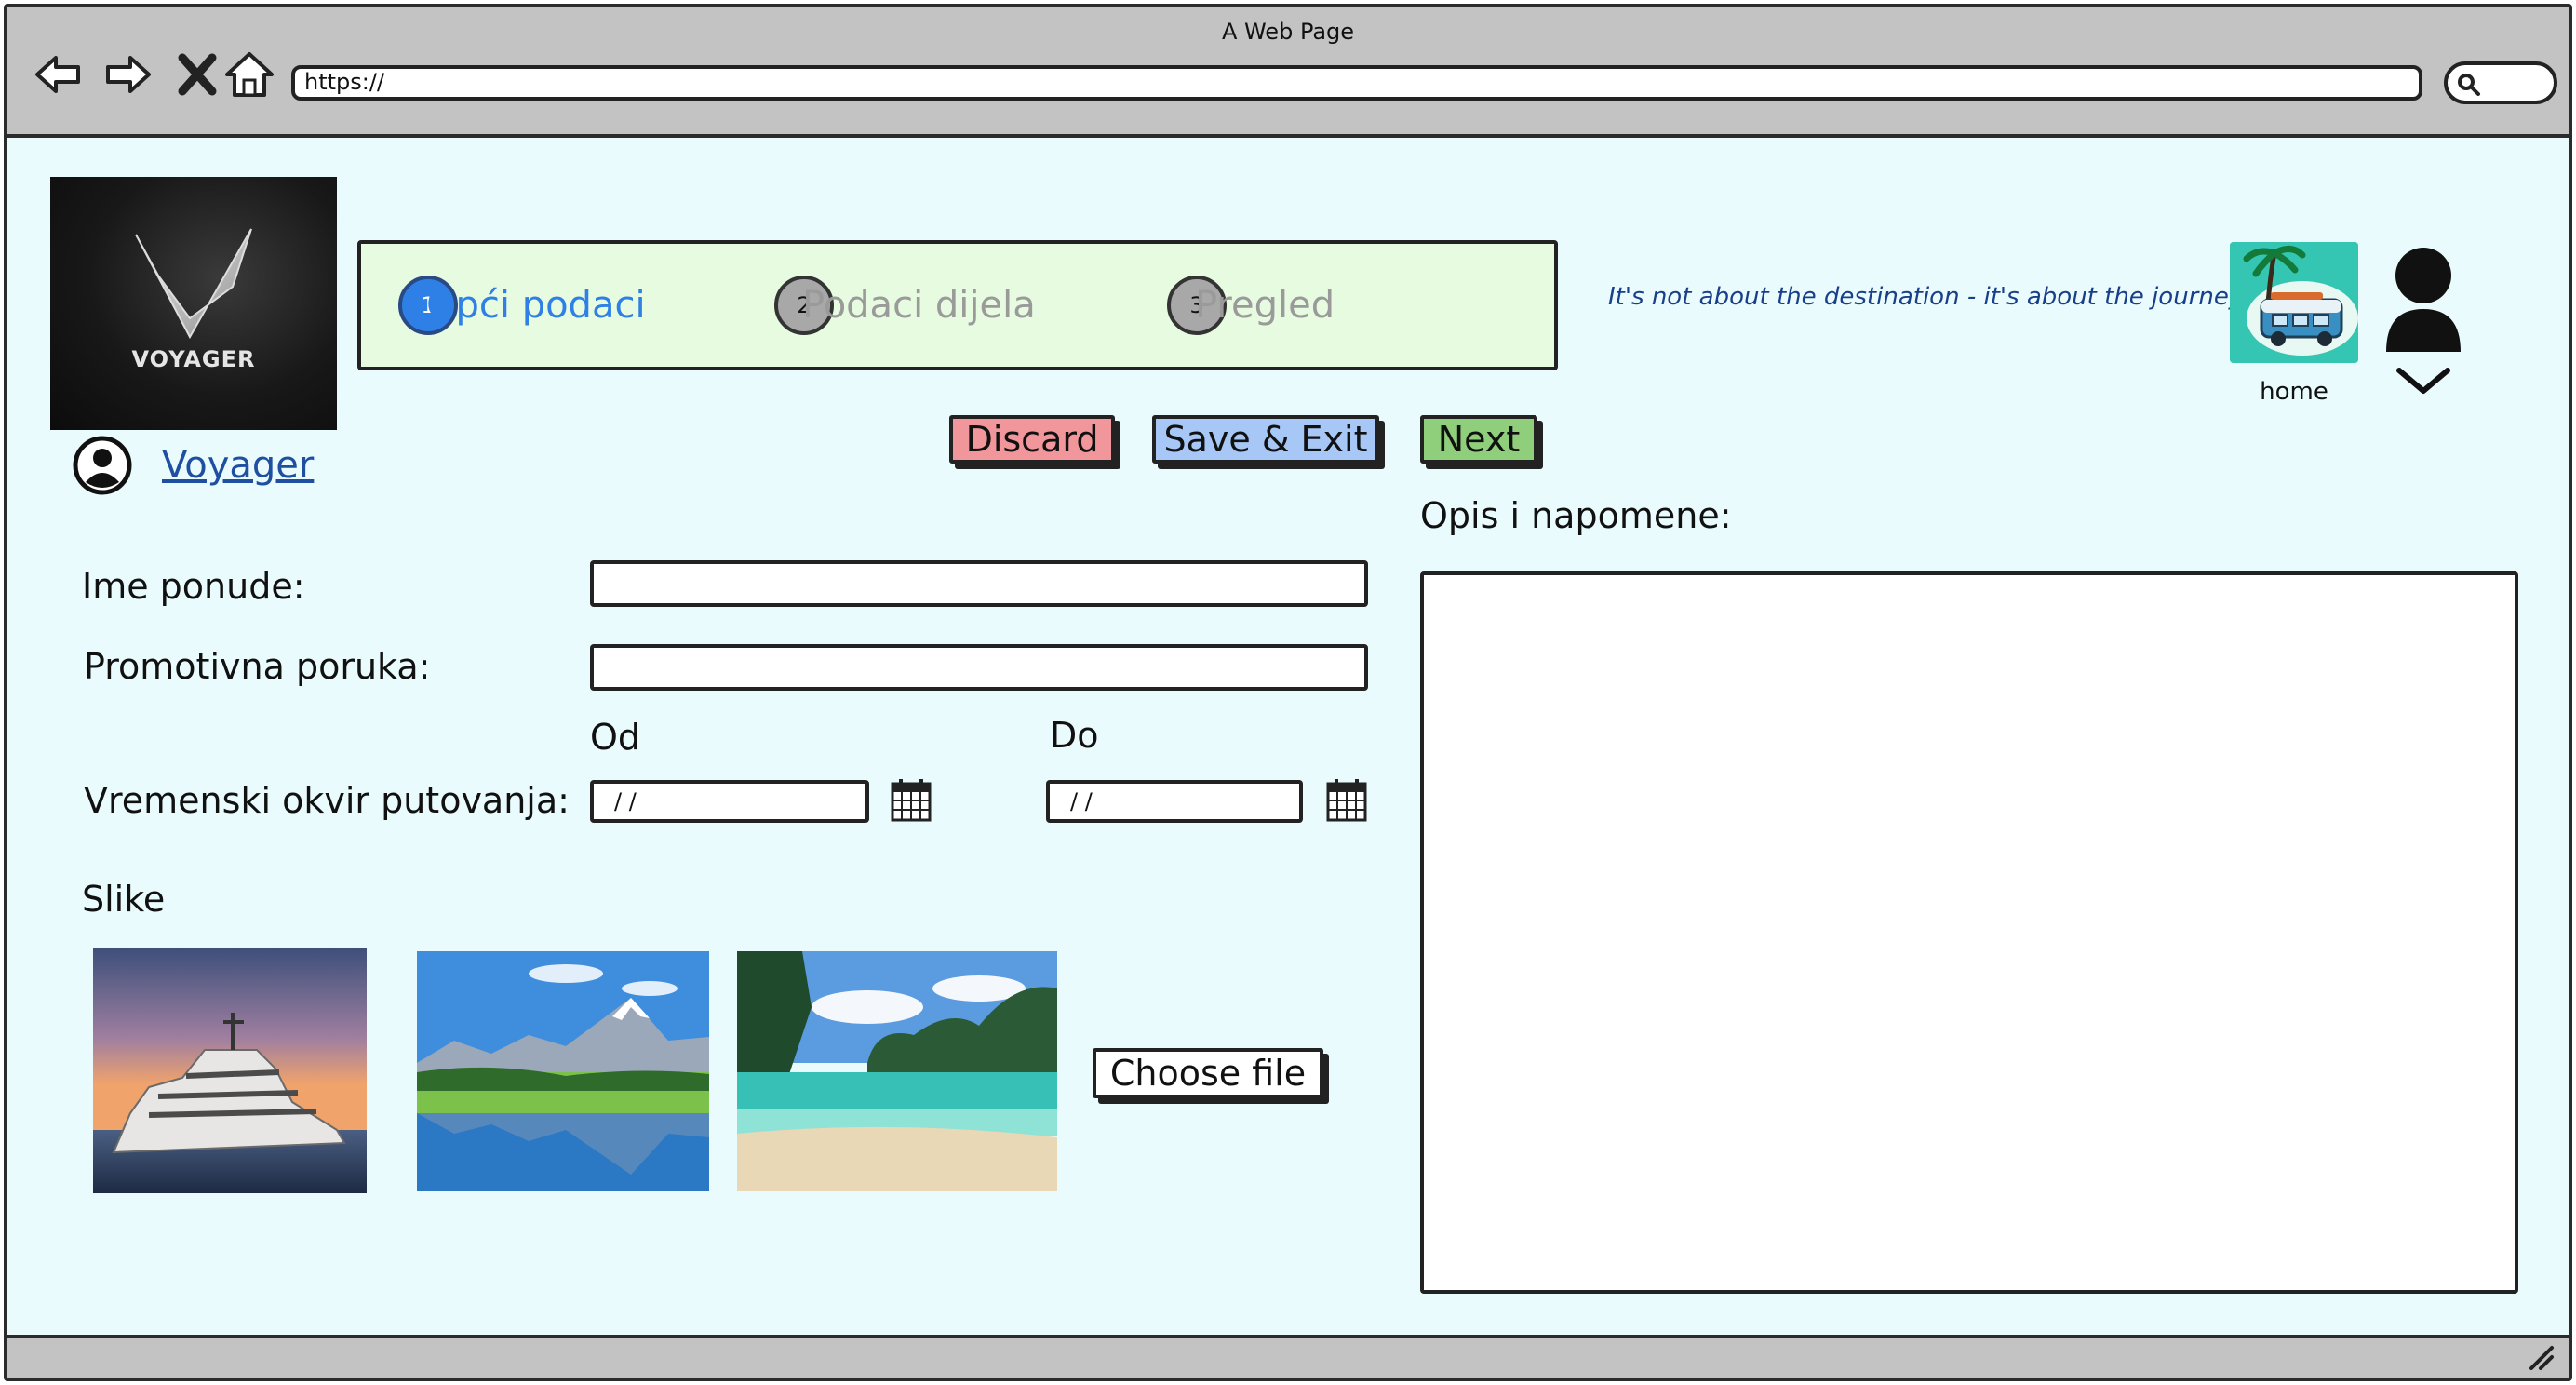  What do you see at coordinates (1032, 439) in the screenshot?
I see `discard-button: Discard` at bounding box center [1032, 439].